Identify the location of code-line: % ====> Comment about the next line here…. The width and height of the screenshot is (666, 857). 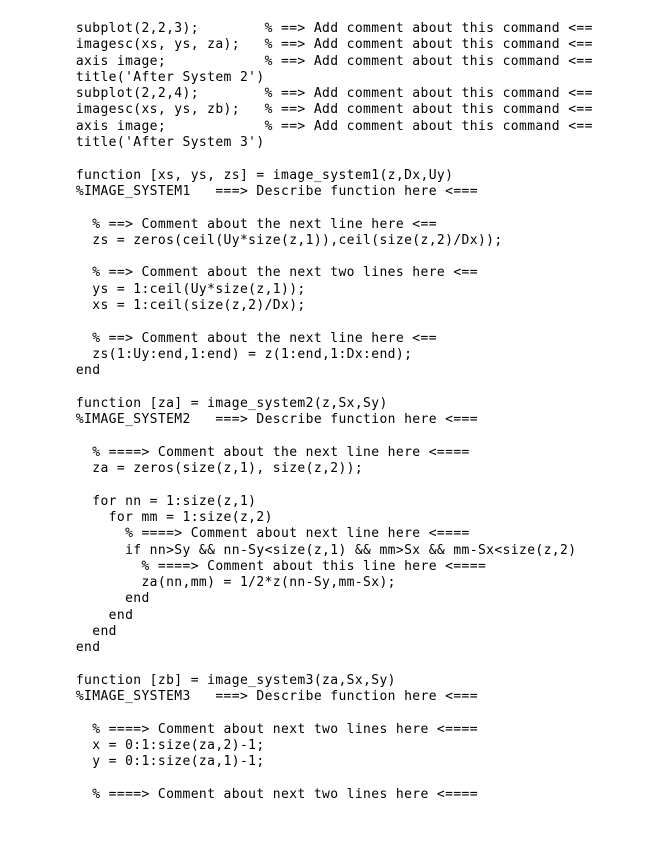
(256, 452).